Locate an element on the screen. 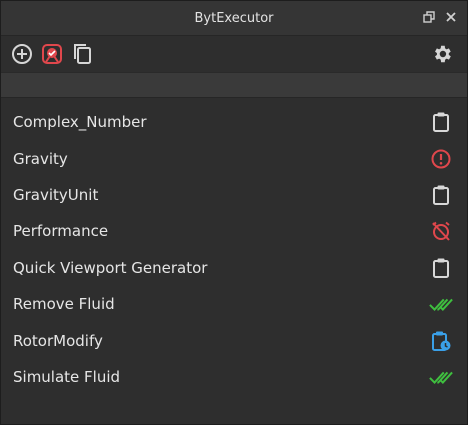  script-label: Complex_Number is located at coordinates (80, 122).